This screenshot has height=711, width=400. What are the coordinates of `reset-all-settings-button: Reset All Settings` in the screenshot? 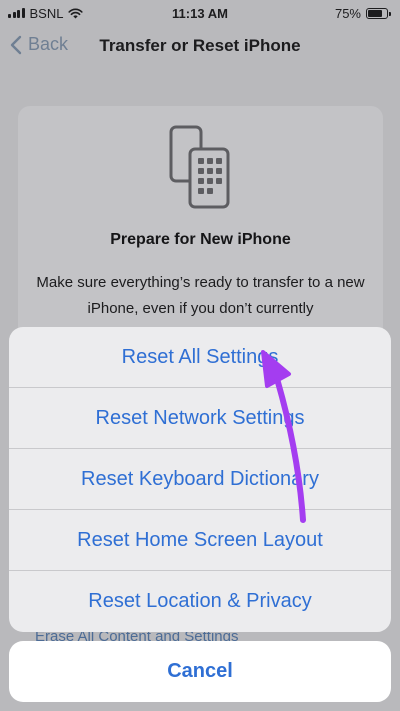 It's located at (200, 357).